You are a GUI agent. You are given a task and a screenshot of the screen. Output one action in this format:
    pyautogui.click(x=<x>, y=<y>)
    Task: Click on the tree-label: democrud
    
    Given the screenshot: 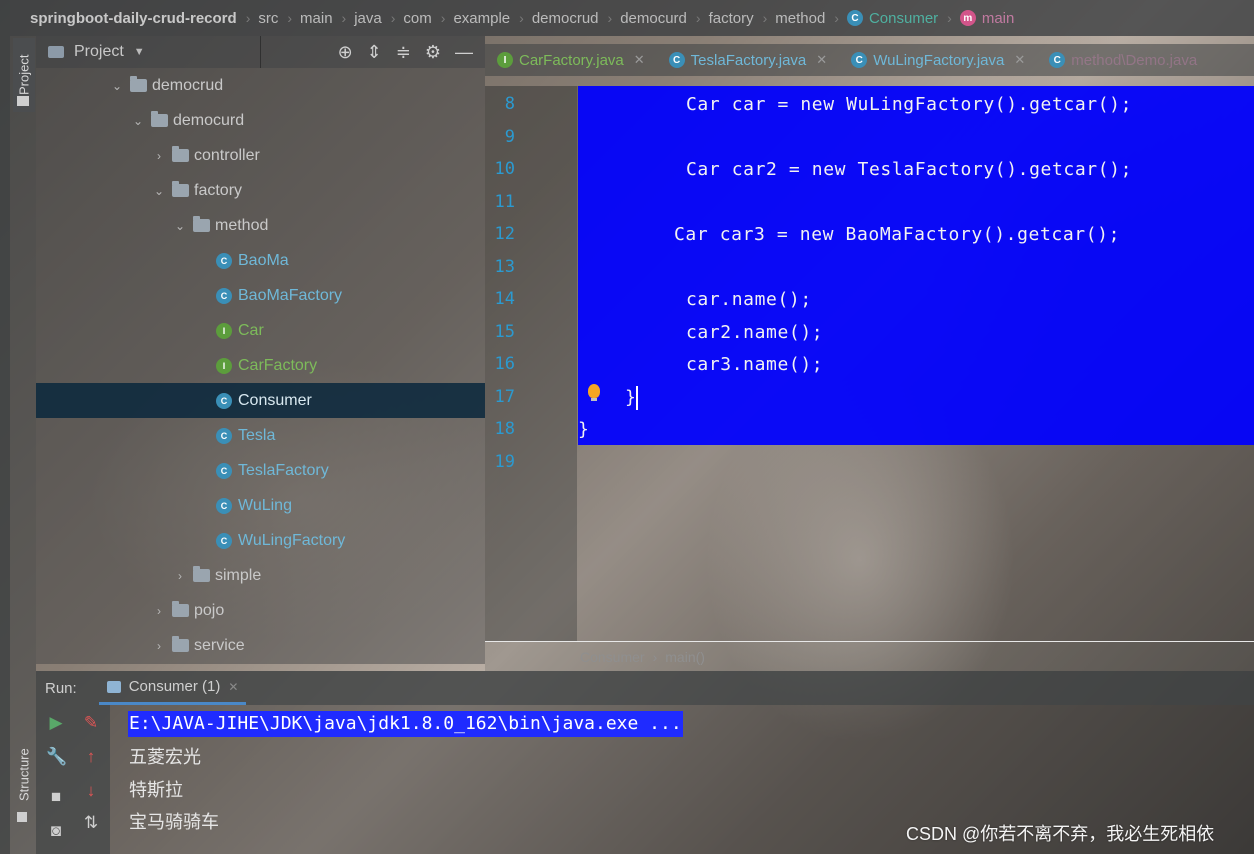 What is the action you would take?
    pyautogui.click(x=188, y=85)
    